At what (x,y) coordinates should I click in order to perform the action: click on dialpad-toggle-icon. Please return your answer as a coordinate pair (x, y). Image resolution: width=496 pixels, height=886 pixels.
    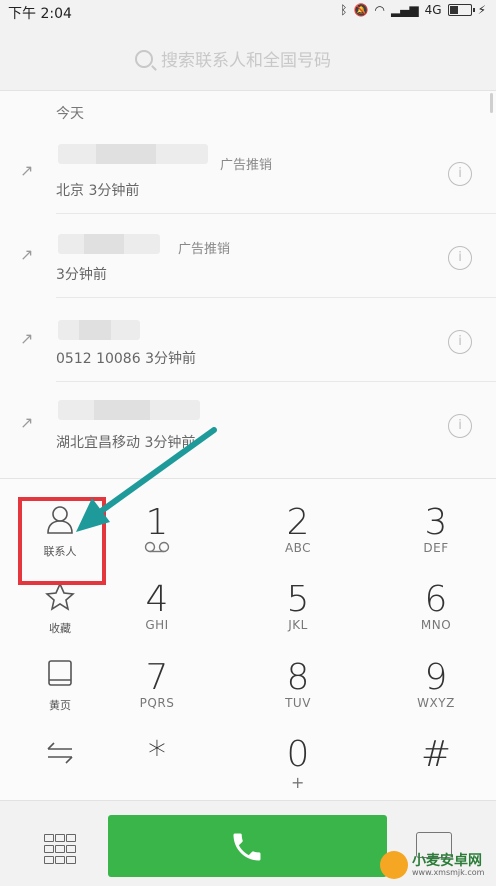
    Looking at the image, I should click on (60, 849).